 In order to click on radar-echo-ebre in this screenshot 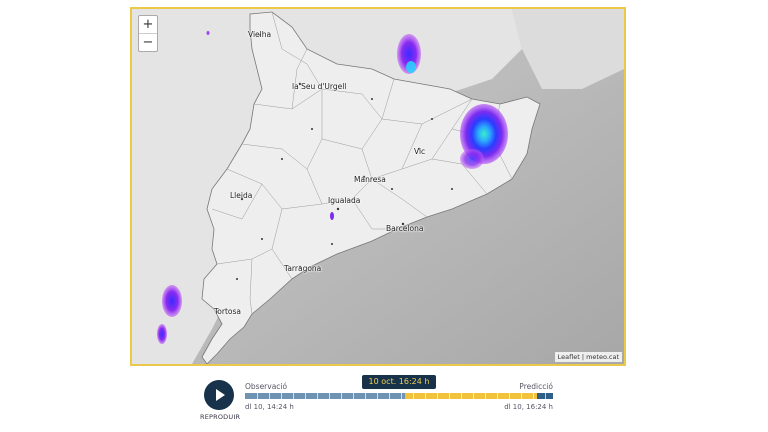, I will do `click(172, 301)`.